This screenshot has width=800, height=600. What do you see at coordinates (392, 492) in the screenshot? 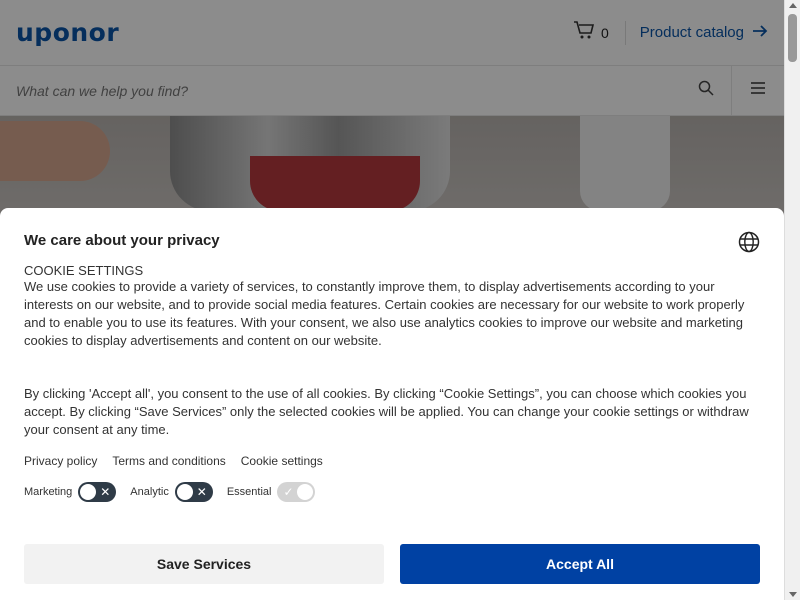
I see `consent-toggles: Marketing ✕ Analytic ✕ Essential ✓` at bounding box center [392, 492].